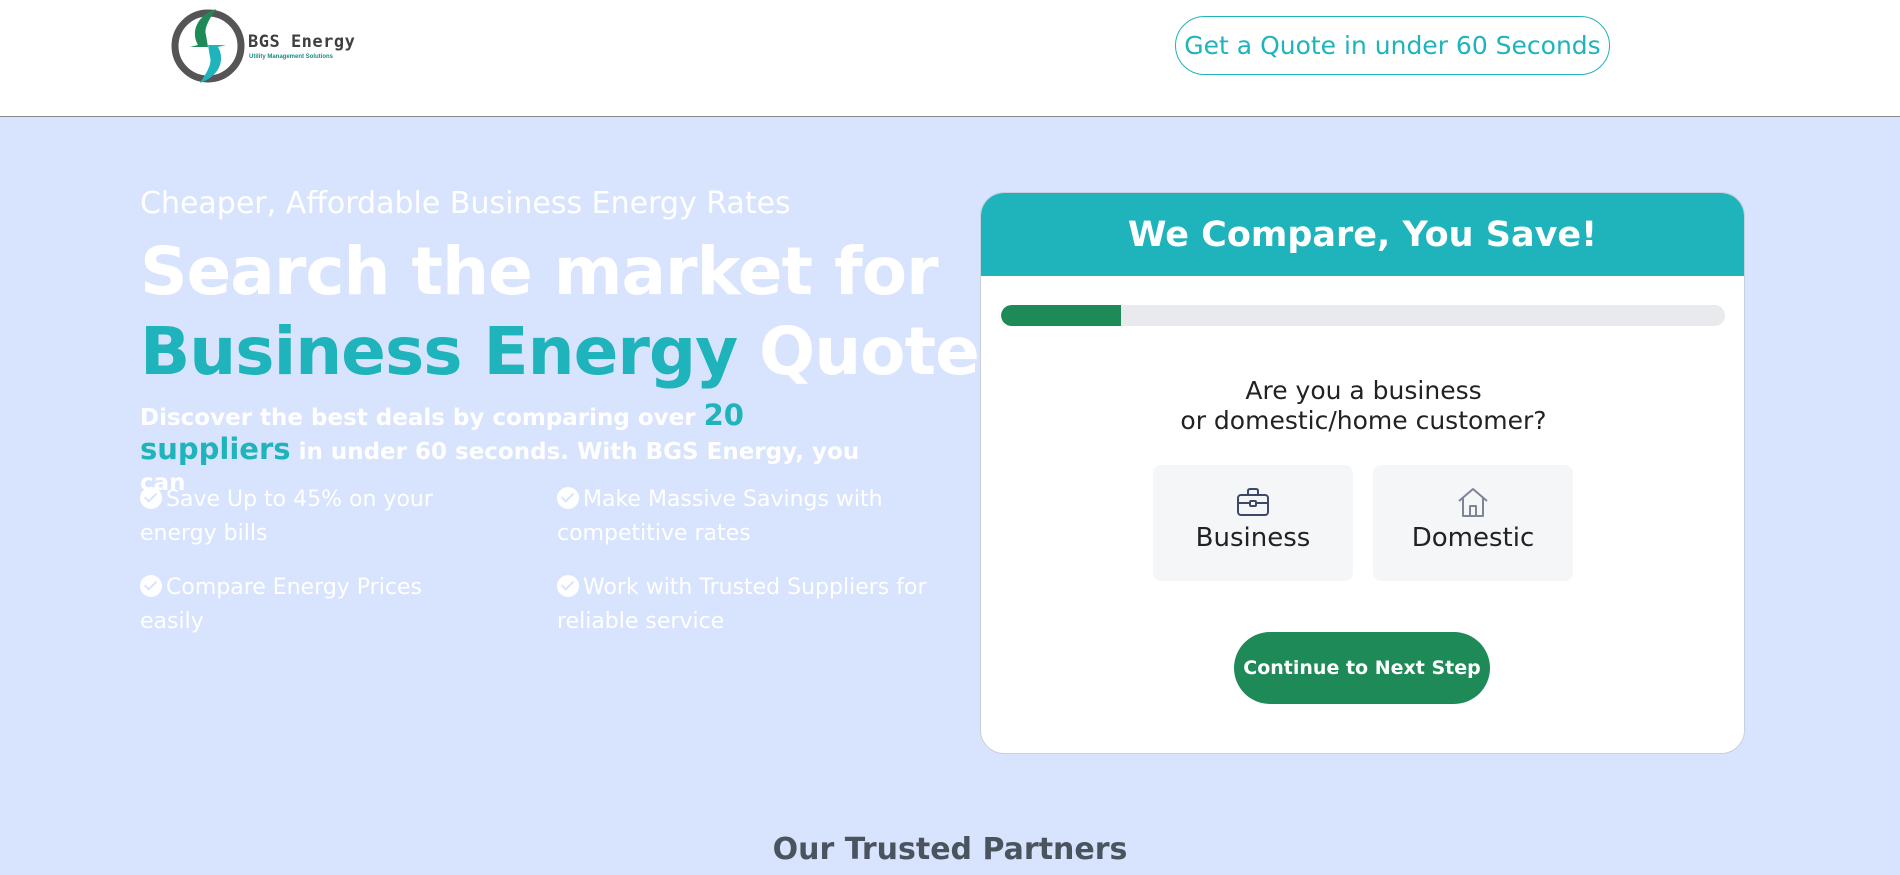 Image resolution: width=1900 pixels, height=875 pixels. Describe the element at coordinates (1362, 668) in the screenshot. I see `continue-button: Continue to Next Step` at that location.